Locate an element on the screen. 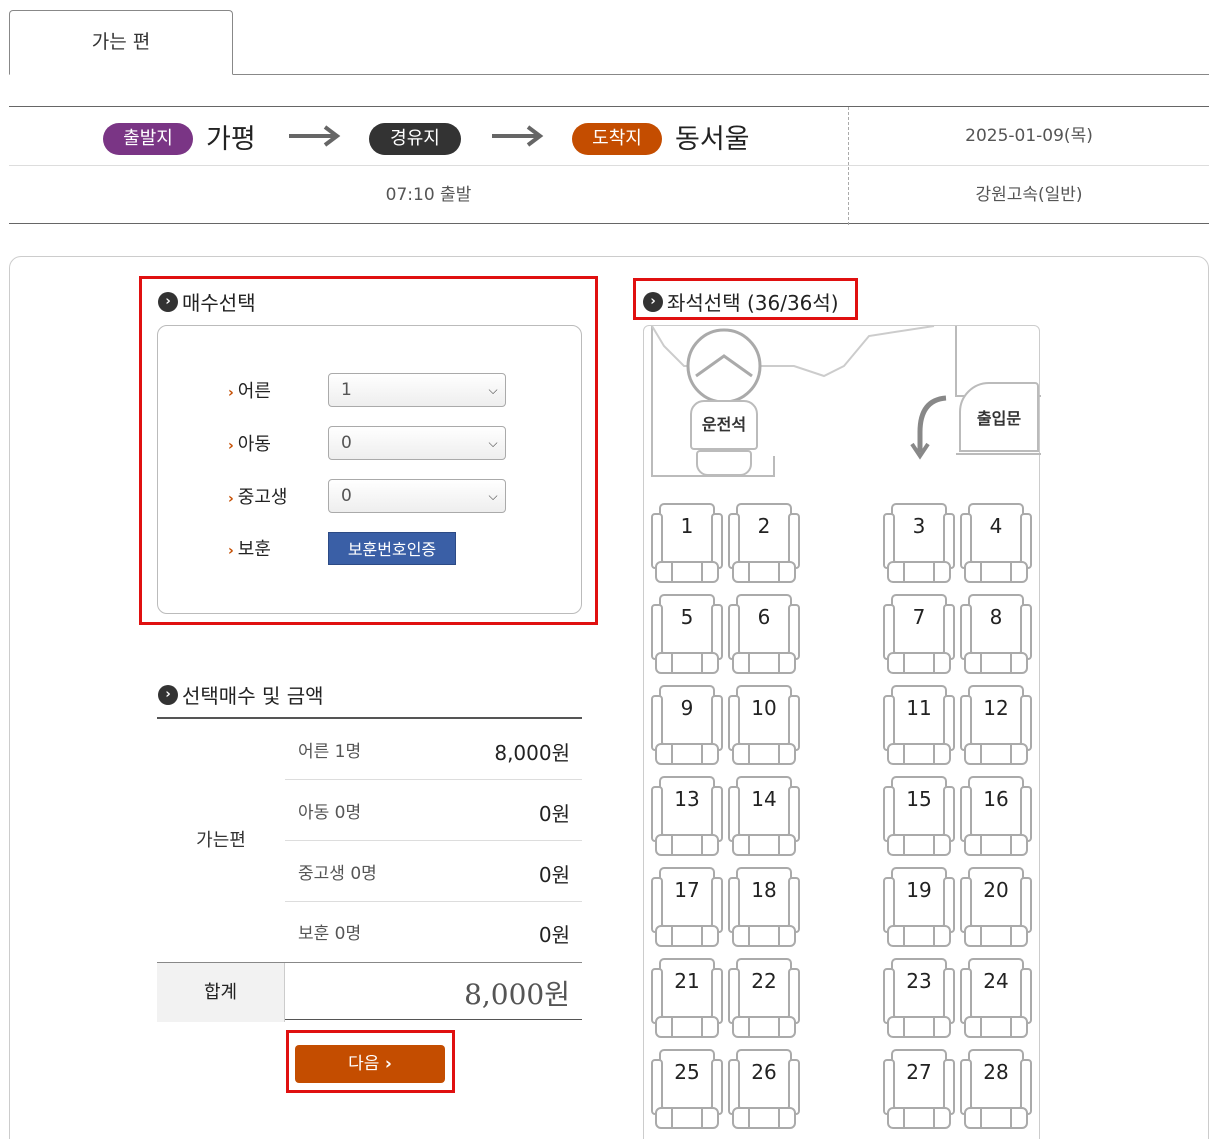 The image size is (1220, 1139). seat-22: 22 is located at coordinates (764, 997).